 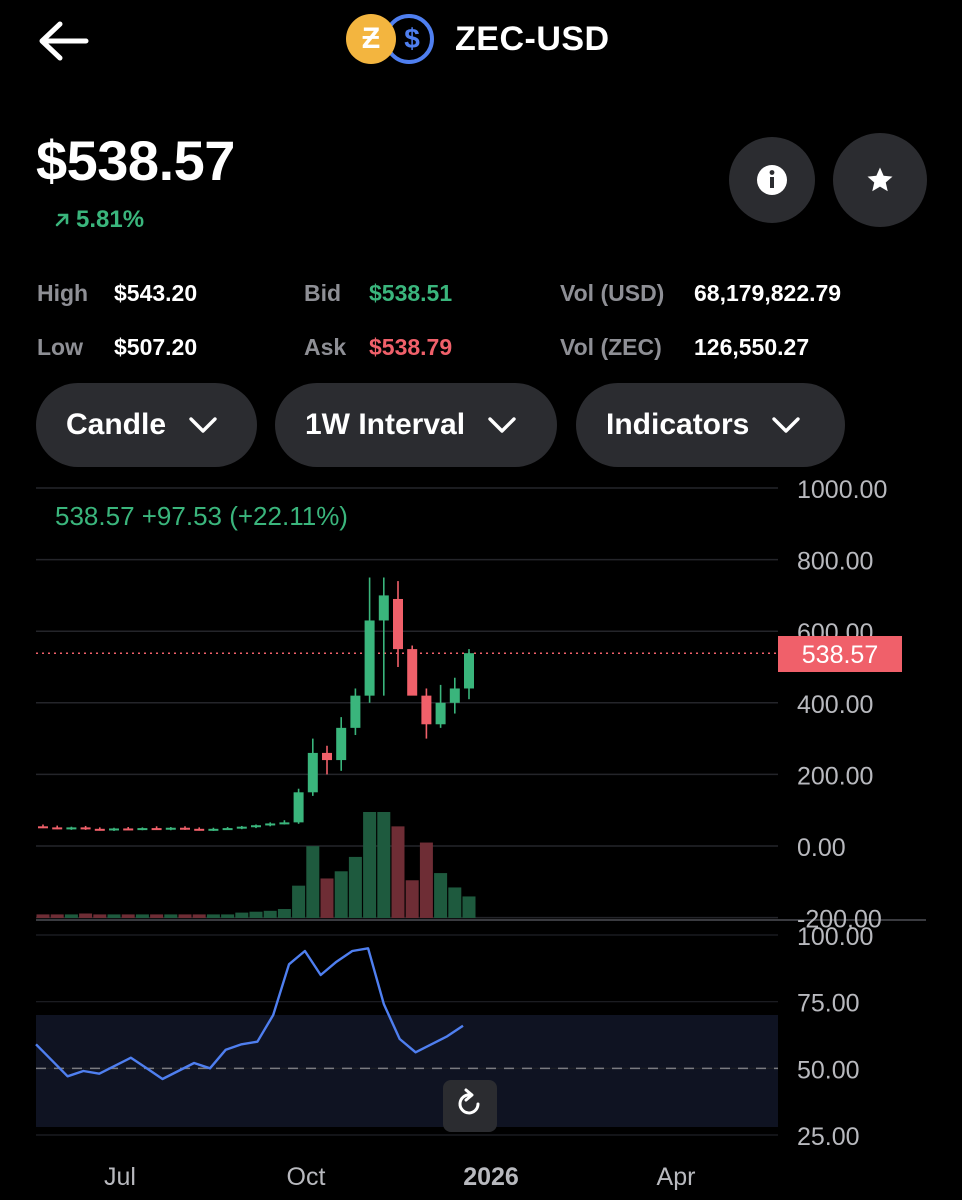 What do you see at coordinates (325, 347) in the screenshot?
I see `ask-label: Ask` at bounding box center [325, 347].